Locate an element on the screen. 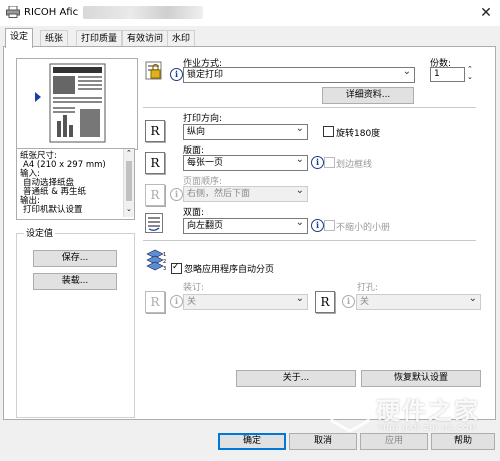 The height and width of the screenshot is (461, 500). printer-icon is located at coordinates (13, 12).